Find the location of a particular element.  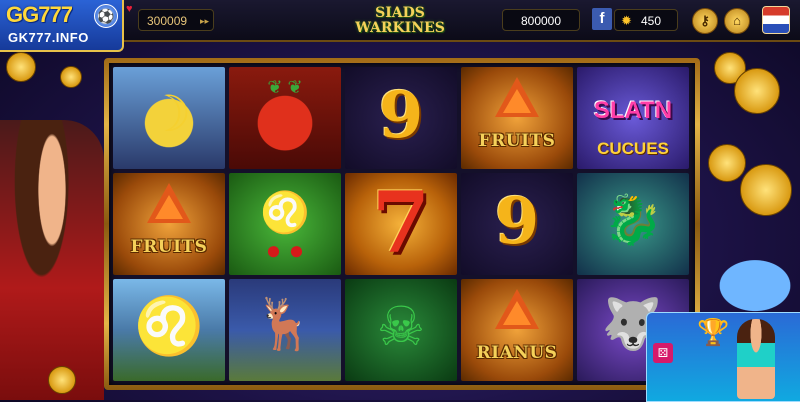

credit-value: 800000 is located at coordinates (541, 21).